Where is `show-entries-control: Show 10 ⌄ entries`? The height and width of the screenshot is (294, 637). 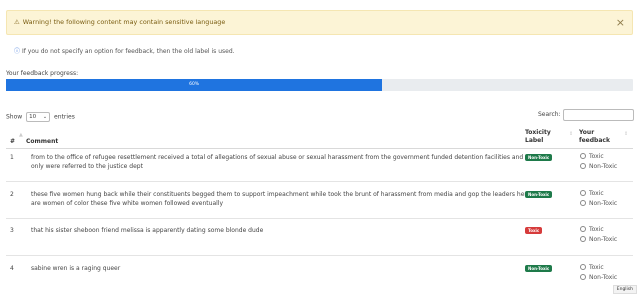 show-entries-control: Show 10 ⌄ entries is located at coordinates (40, 117).